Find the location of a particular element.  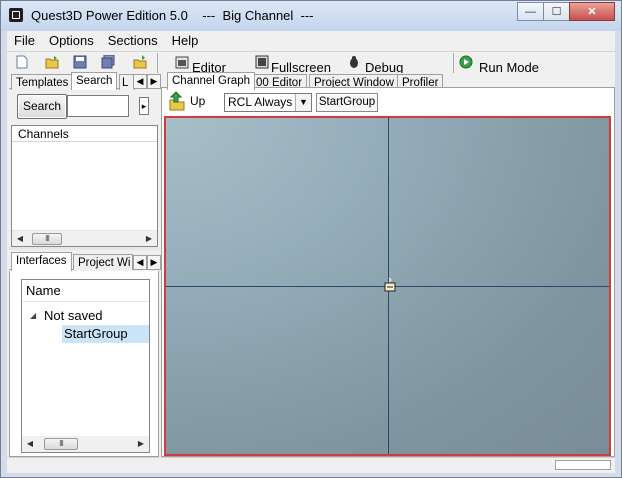

search-input is located at coordinates (98, 106).